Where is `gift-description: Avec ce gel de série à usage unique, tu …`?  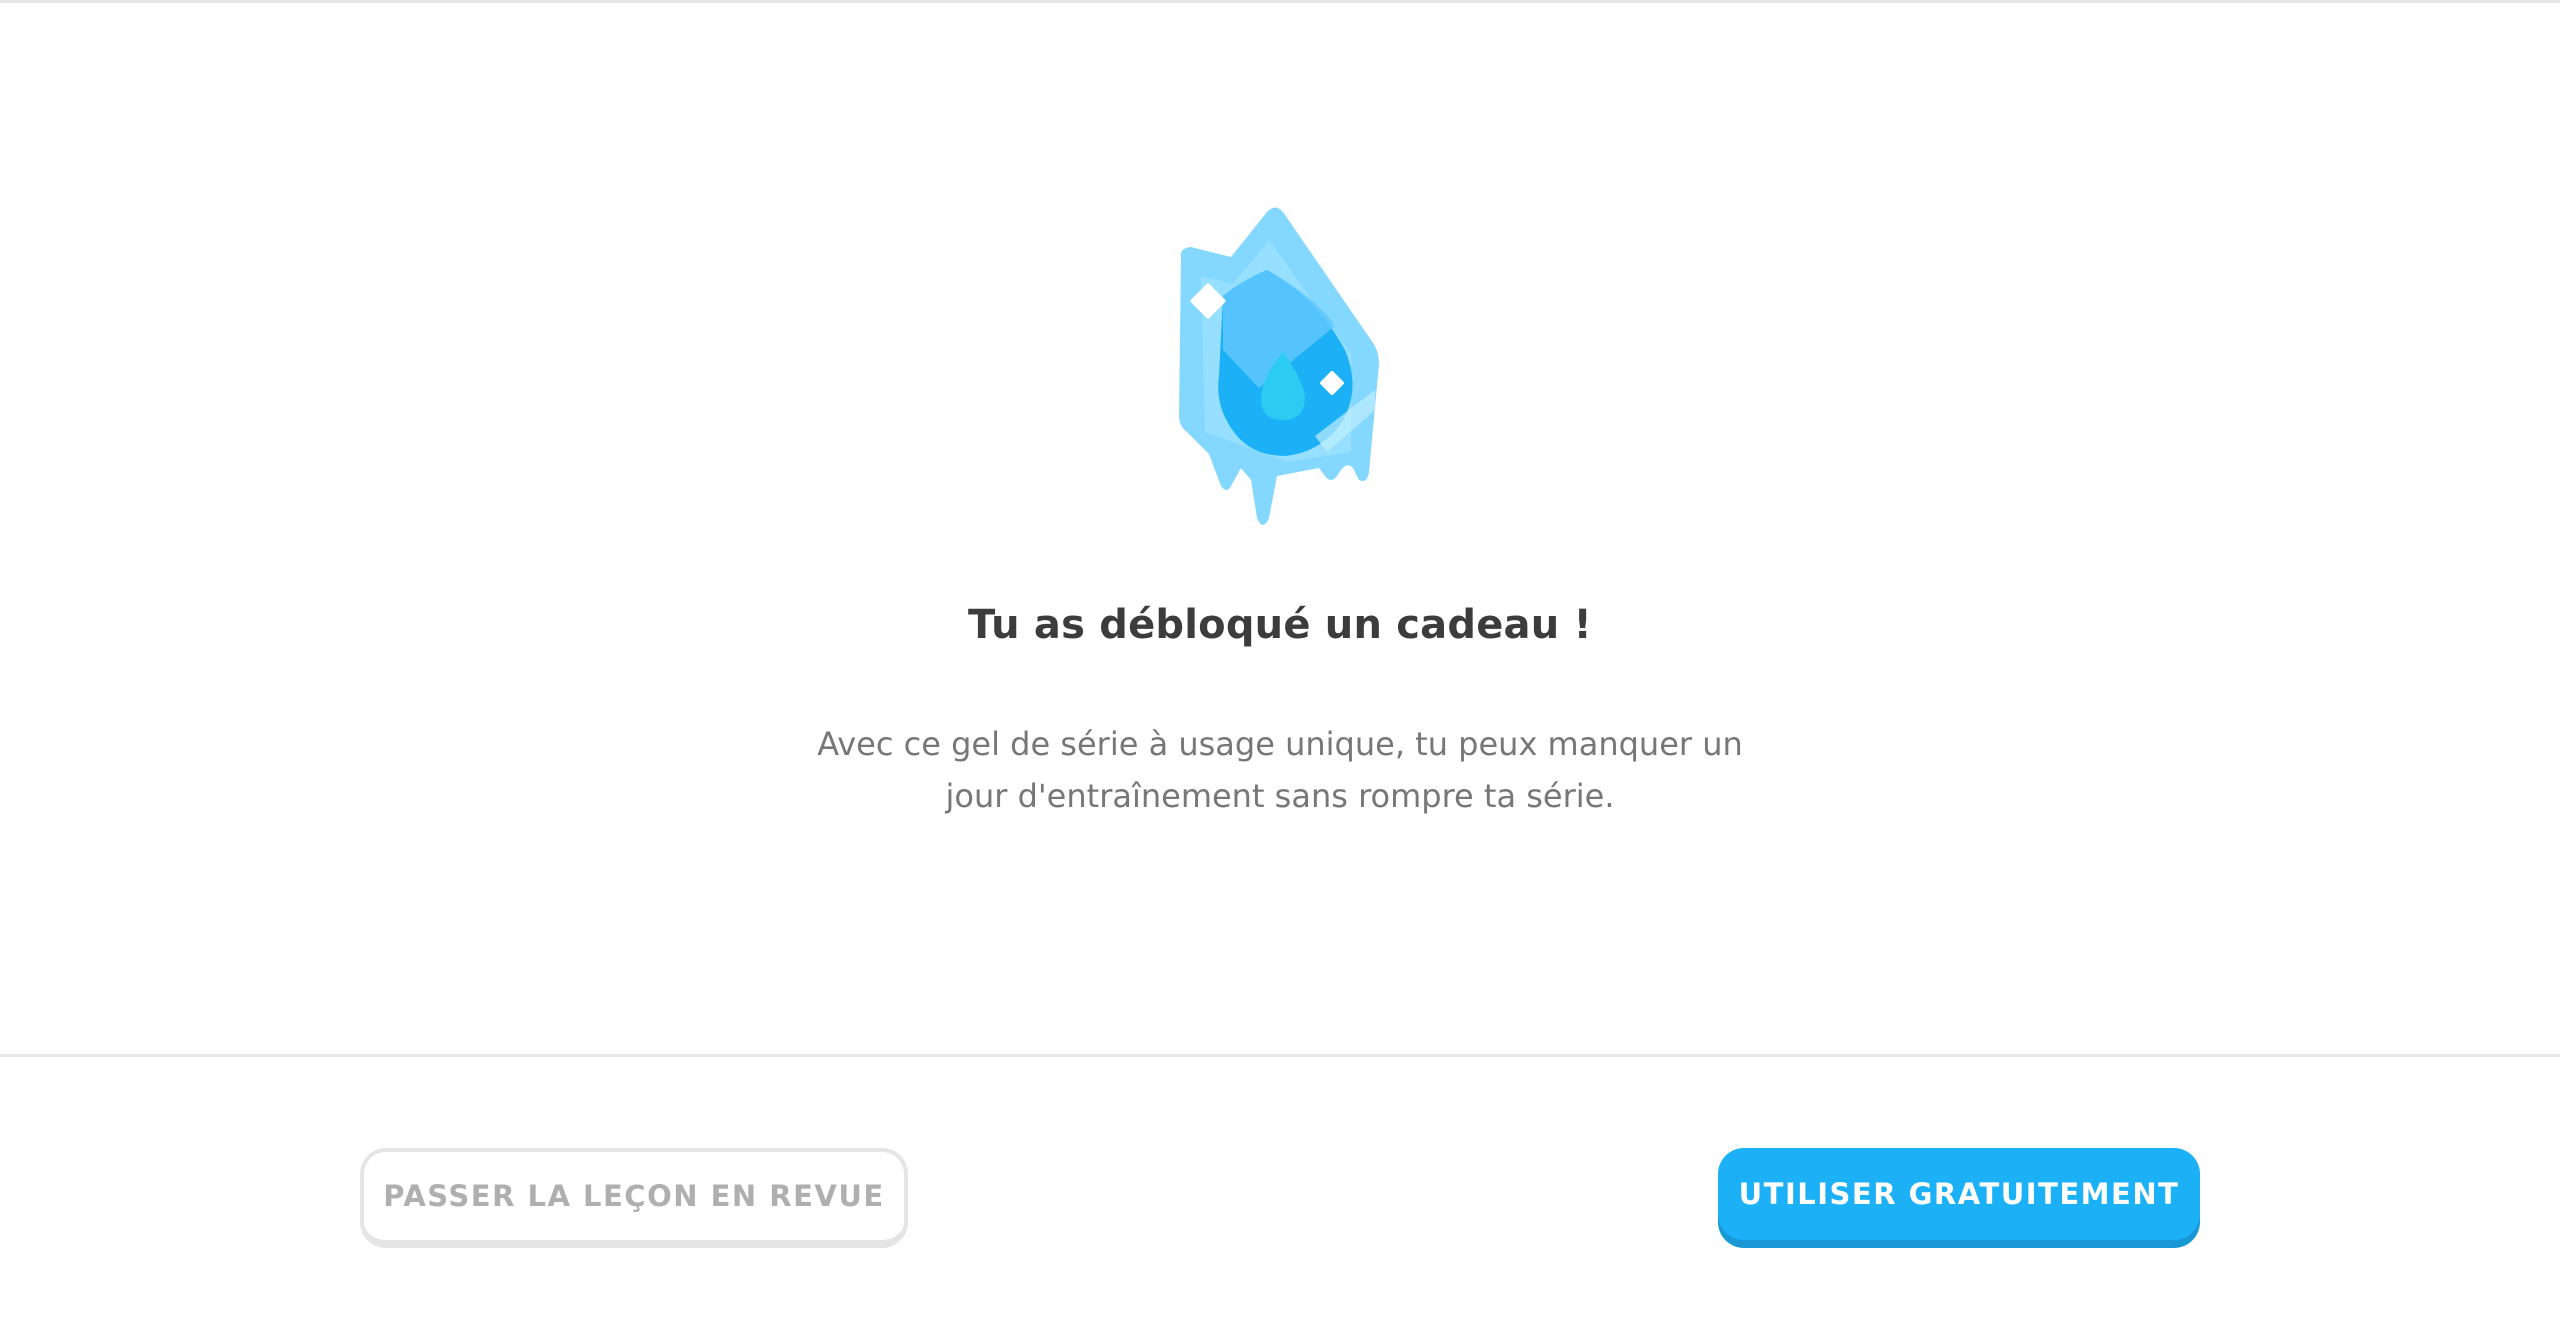
gift-description: Avec ce gel de série à usage unique, tu … is located at coordinates (1280, 770).